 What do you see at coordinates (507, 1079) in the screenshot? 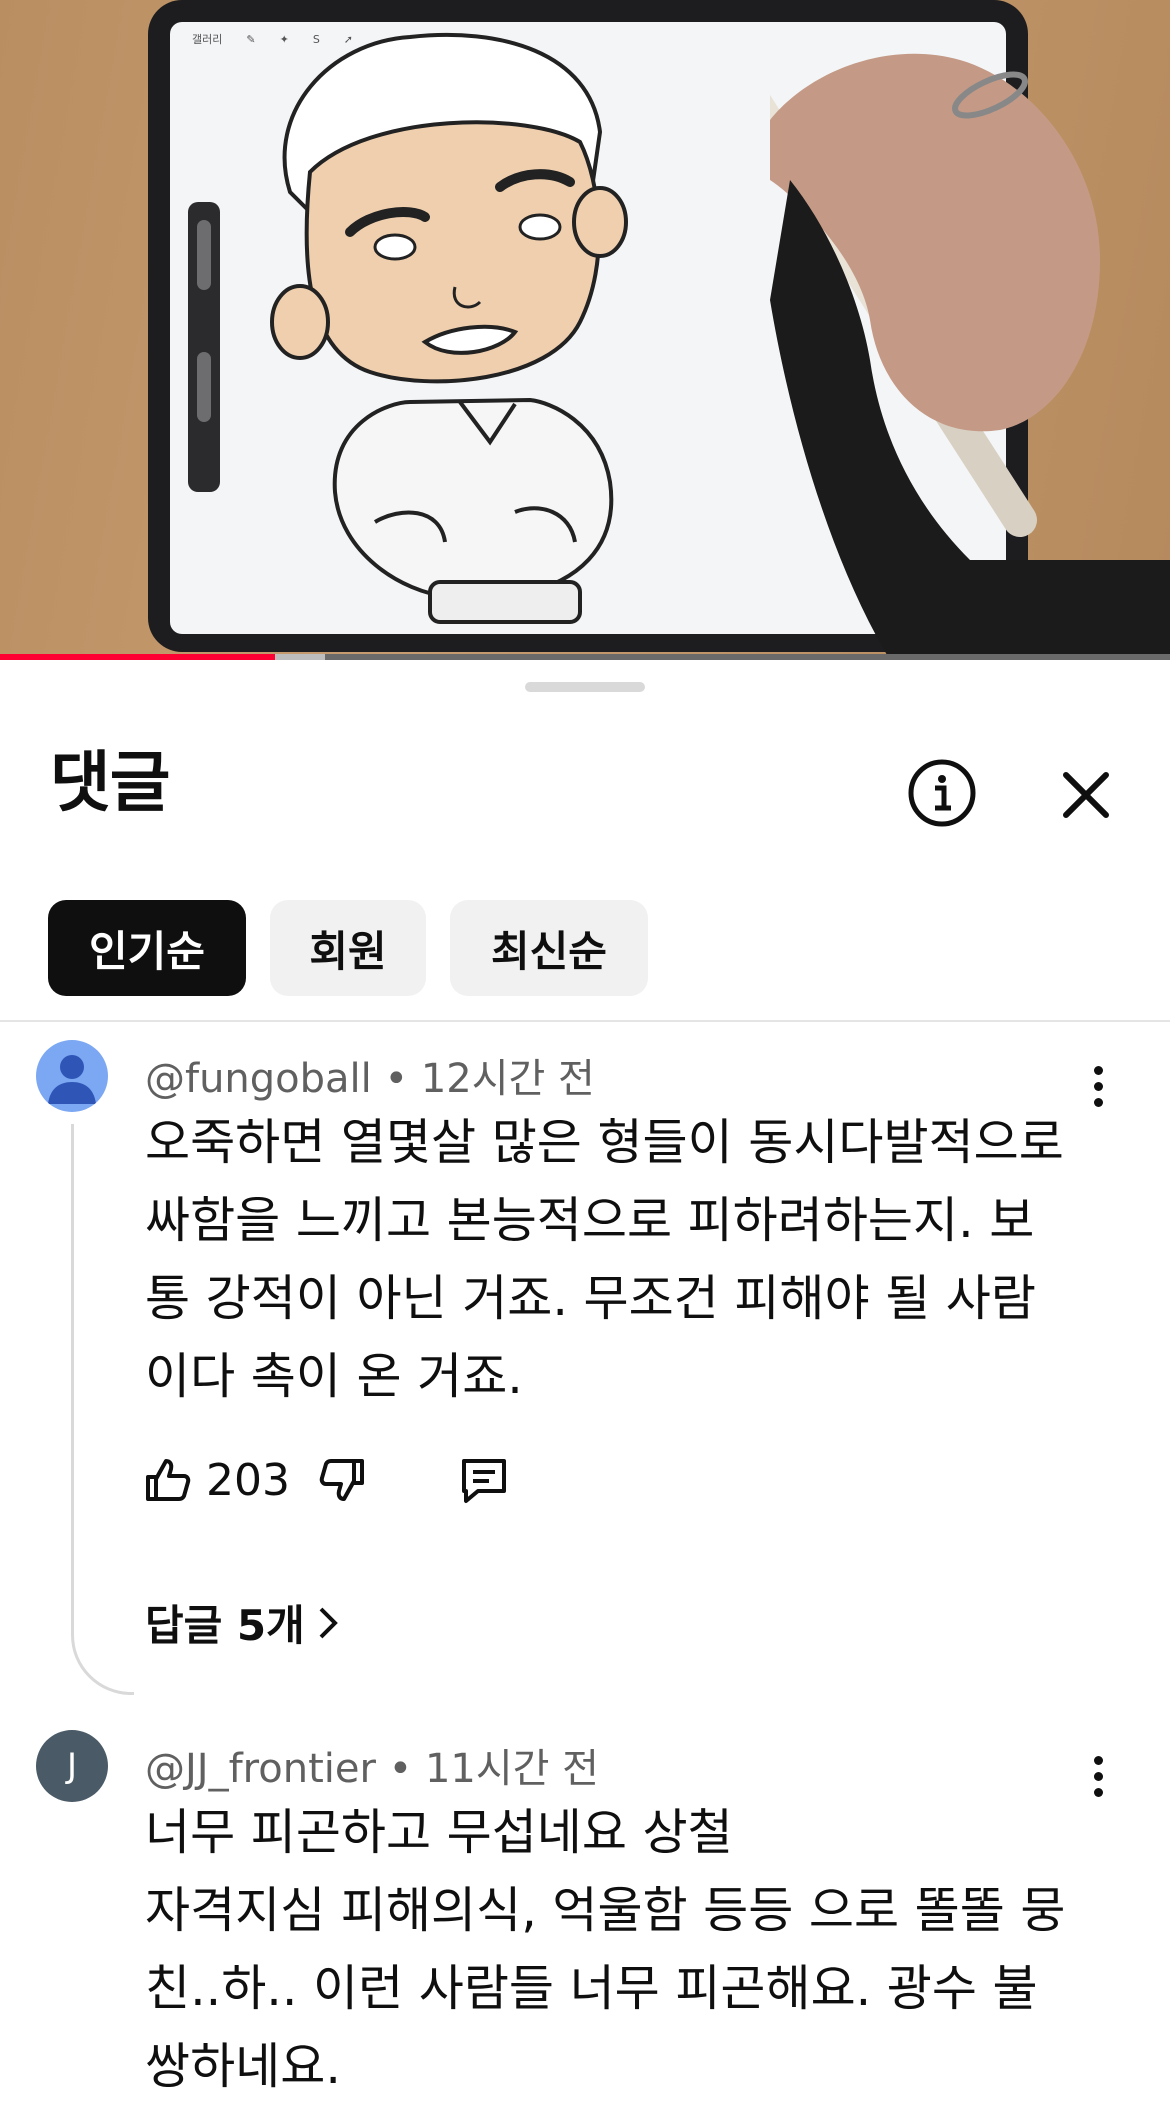
I see `comment-time: 12시간 전` at bounding box center [507, 1079].